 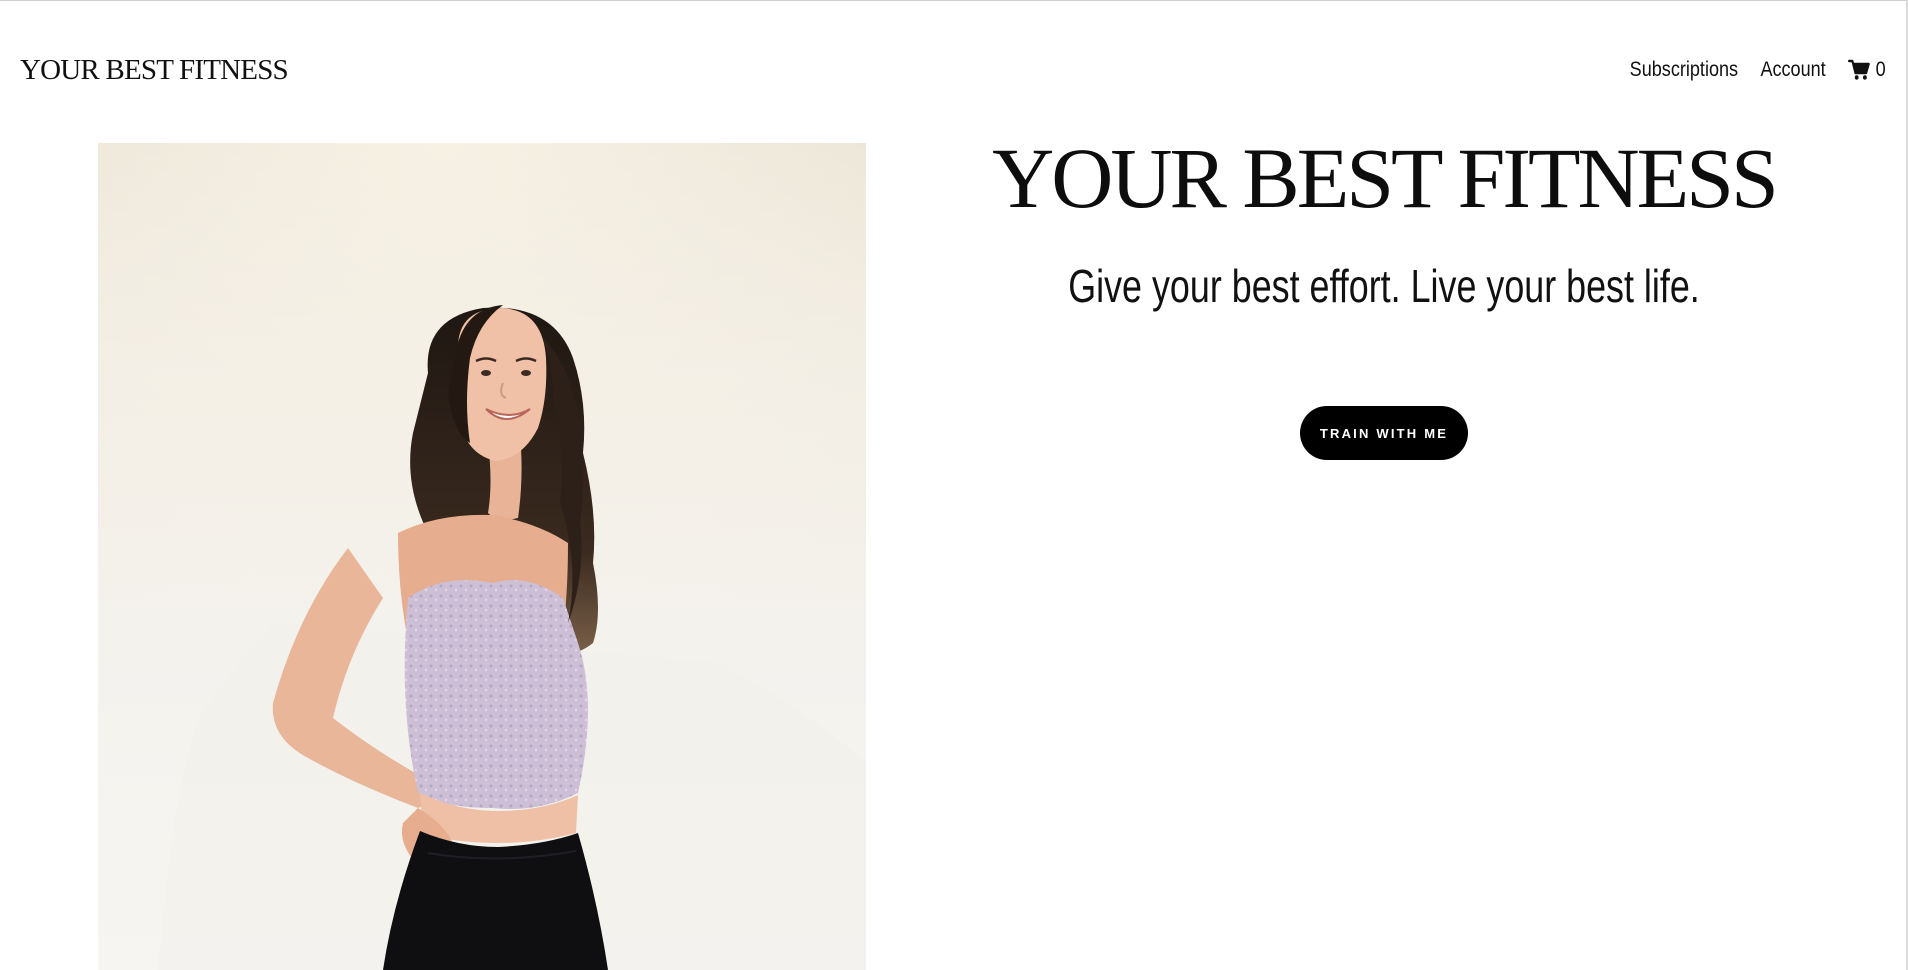 I want to click on train-with-me-button: TRAIN WITH ME, so click(x=1384, y=433).